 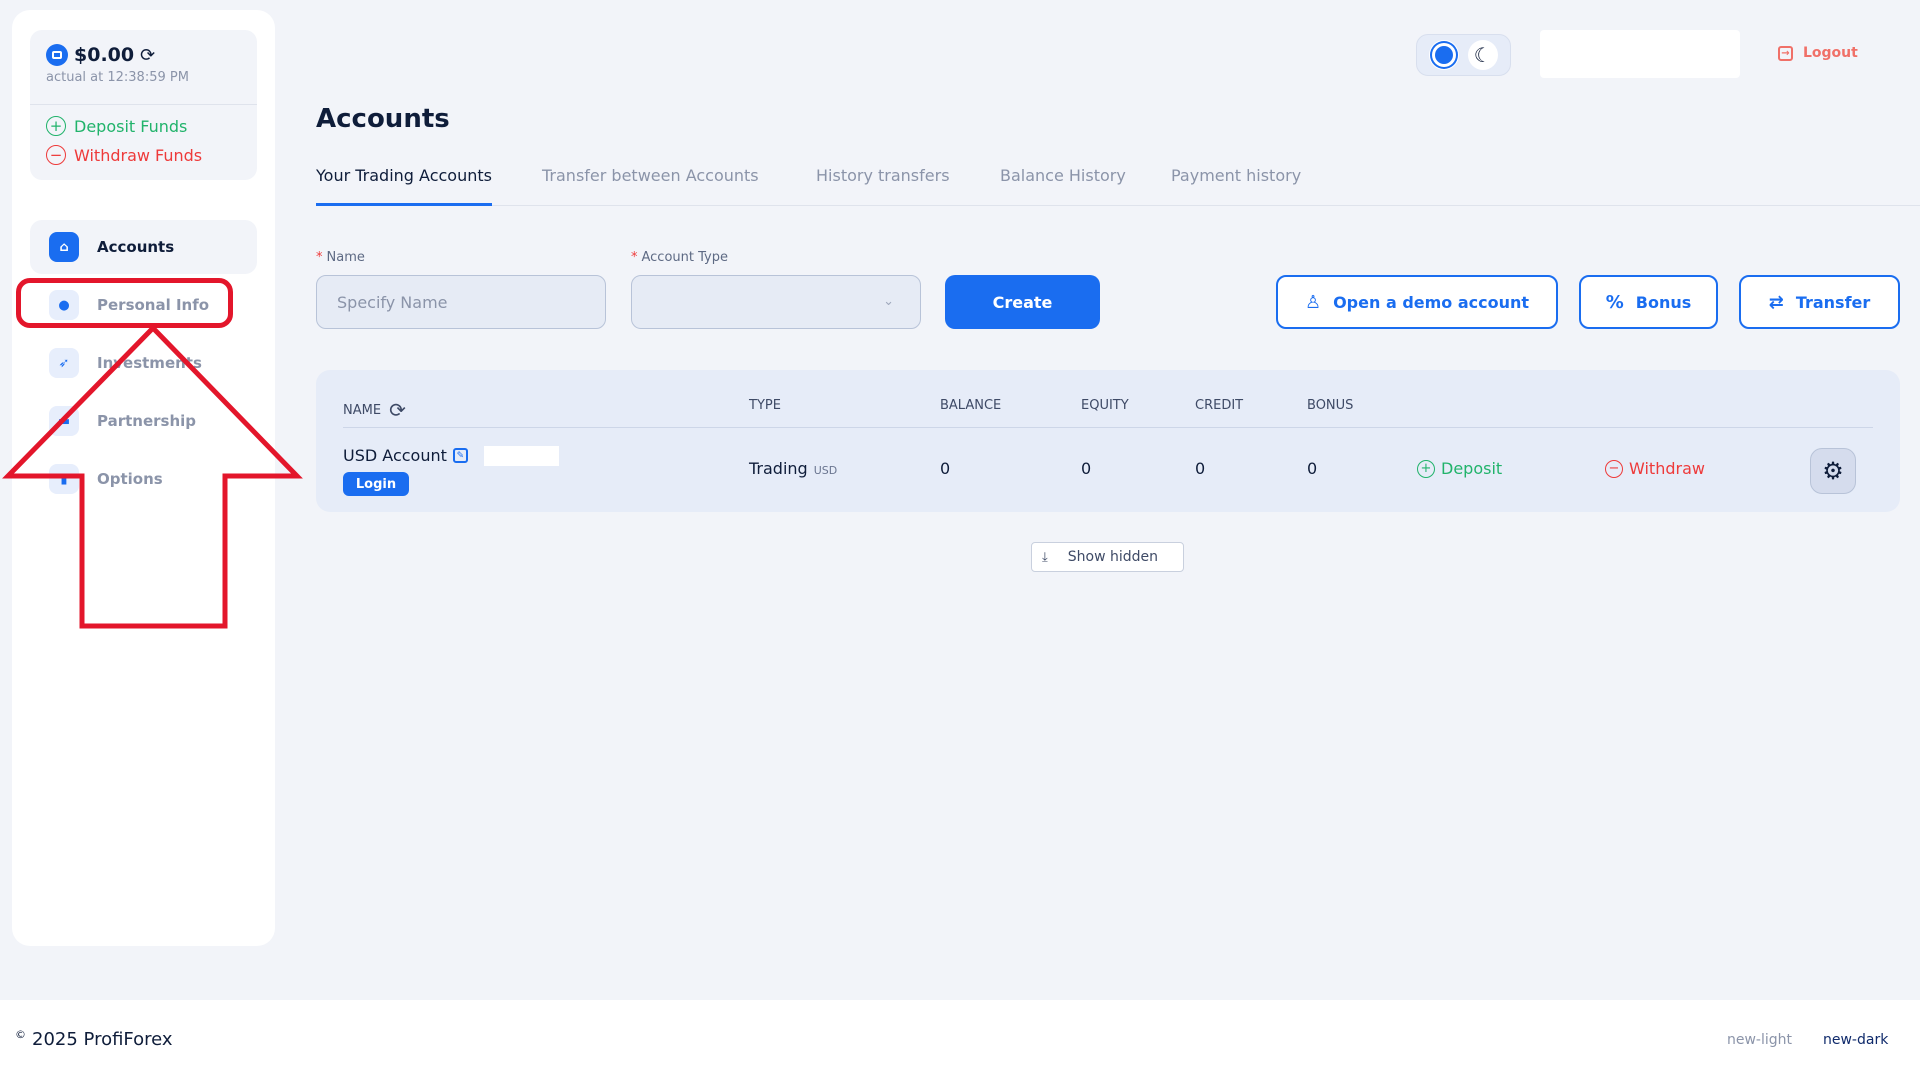 I want to click on tab-transfer-between-accounts: Transfer between Accounts, so click(x=650, y=186).